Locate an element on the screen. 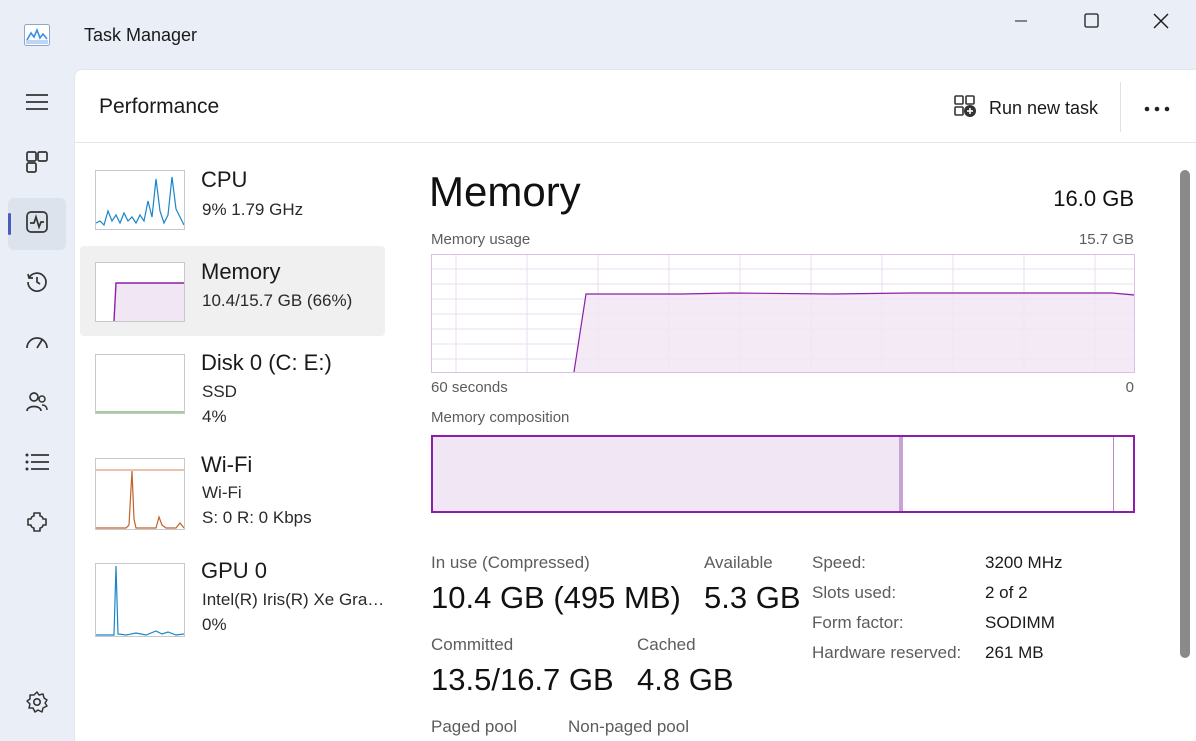 Image resolution: width=1196 pixels, height=741 pixels. task-manager-app-icon is located at coordinates (37, 35).